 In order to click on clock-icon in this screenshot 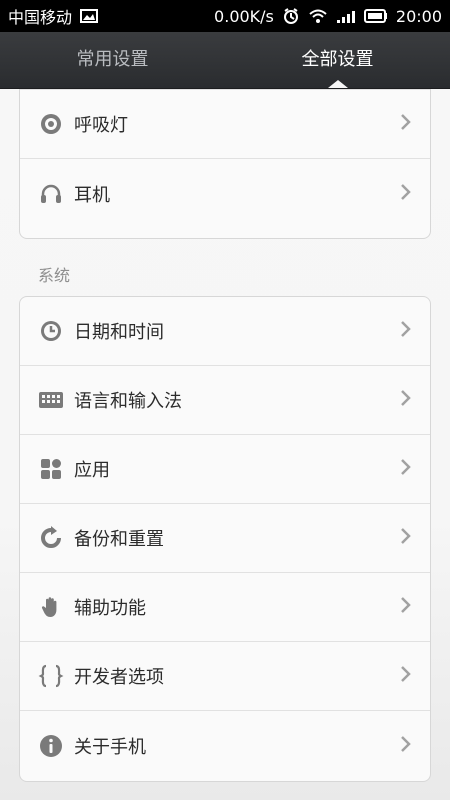, I will do `click(51, 331)`.